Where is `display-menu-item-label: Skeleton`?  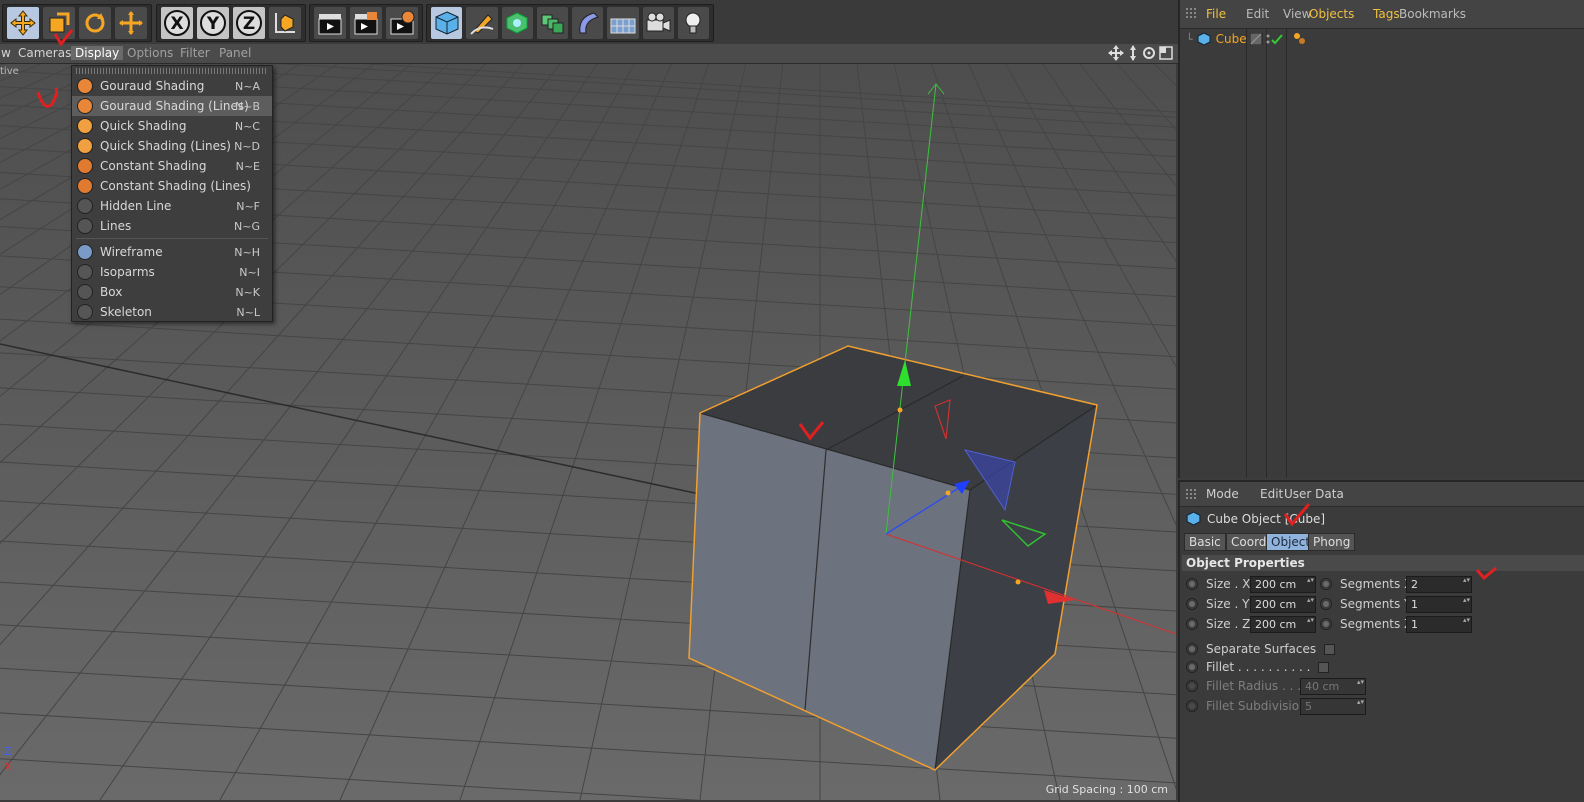
display-menu-item-label: Skeleton is located at coordinates (126, 312).